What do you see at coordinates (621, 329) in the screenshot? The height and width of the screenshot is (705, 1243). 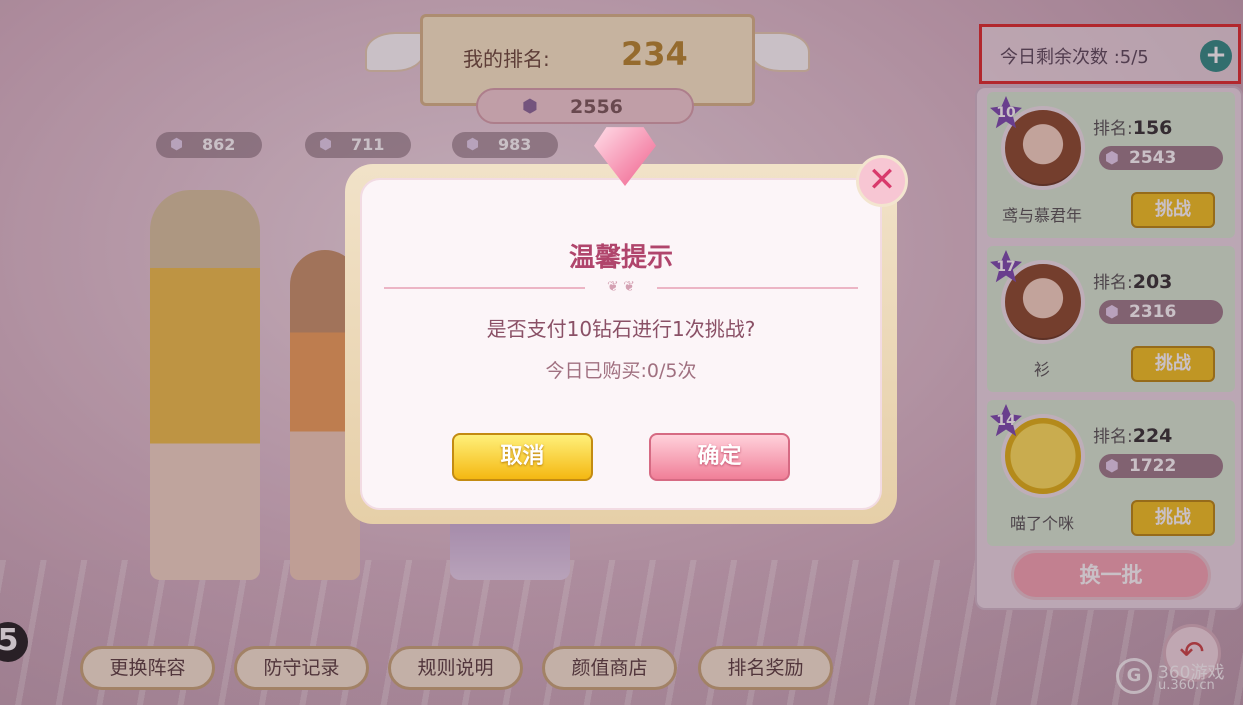 I see `dialog-message: 是否支付10钻石进行1次挑战?` at bounding box center [621, 329].